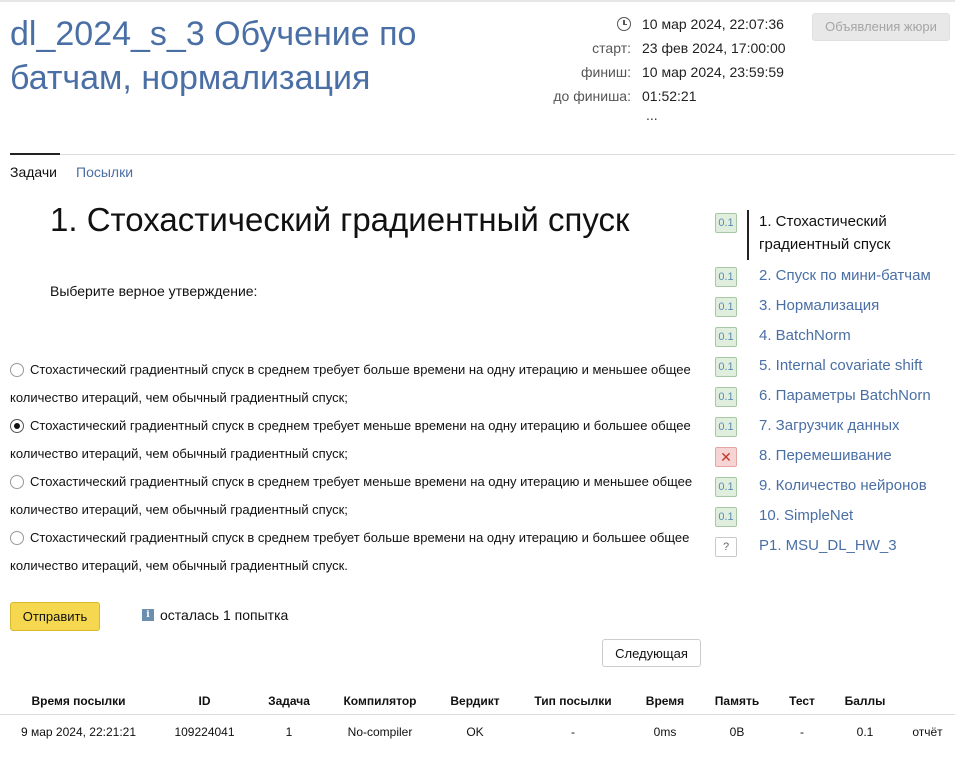 The width and height of the screenshot is (955, 757). I want to click on finish-label: финиш:, so click(605, 72).